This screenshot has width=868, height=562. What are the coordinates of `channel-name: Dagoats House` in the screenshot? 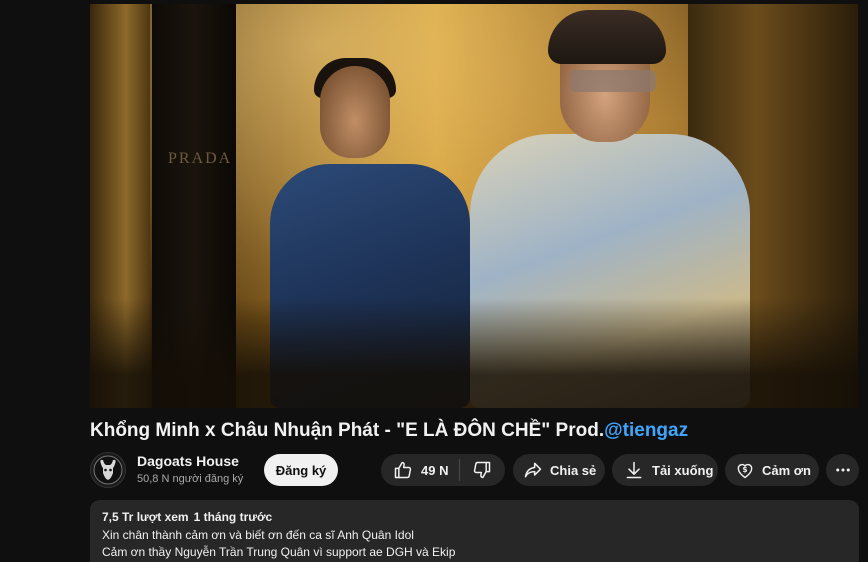 It's located at (188, 461).